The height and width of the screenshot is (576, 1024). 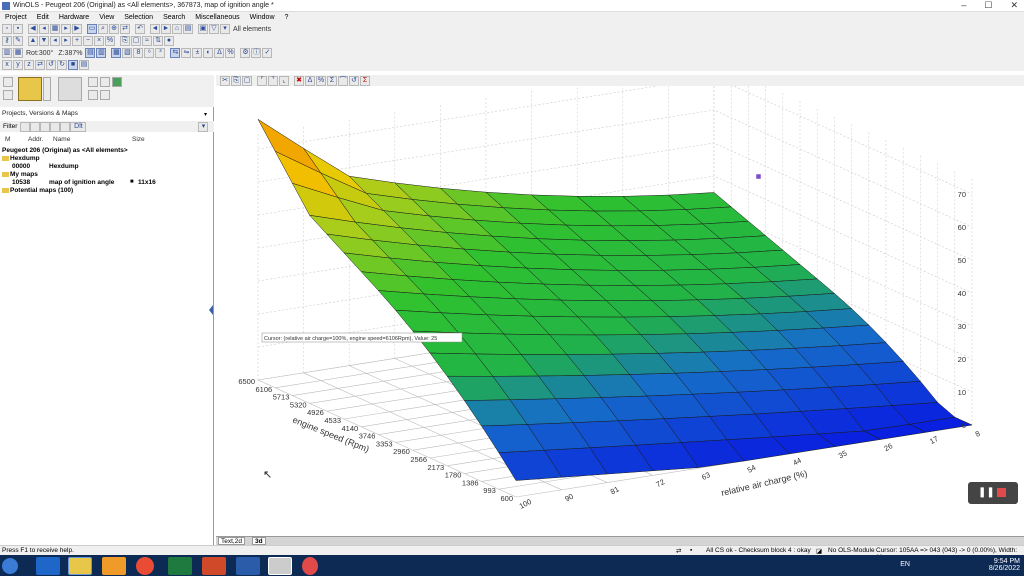 What do you see at coordinates (321, 80) in the screenshot?
I see `percent-map-icon: %` at bounding box center [321, 80].